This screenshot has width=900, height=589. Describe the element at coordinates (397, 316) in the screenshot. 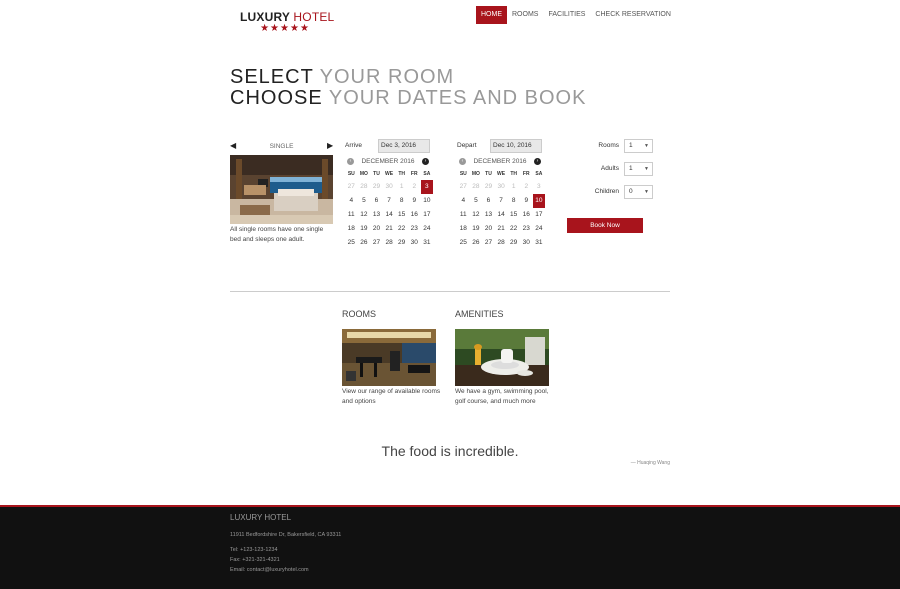

I see `rooms-feature-title: ROOMS` at that location.